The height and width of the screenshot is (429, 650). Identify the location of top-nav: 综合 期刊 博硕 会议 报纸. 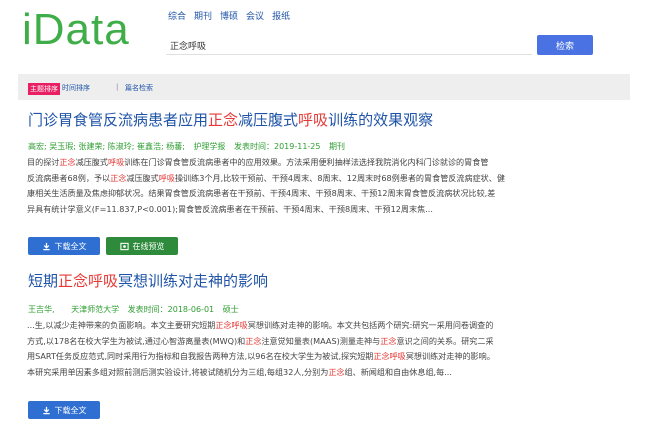
(229, 15).